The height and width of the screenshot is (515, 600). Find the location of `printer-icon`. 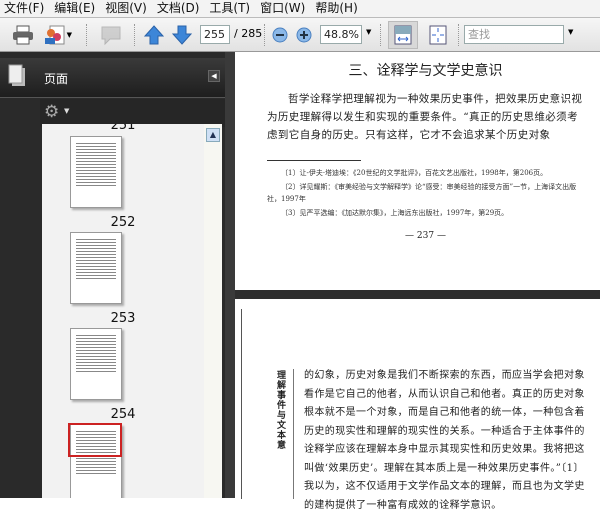

printer-icon is located at coordinates (23, 35).